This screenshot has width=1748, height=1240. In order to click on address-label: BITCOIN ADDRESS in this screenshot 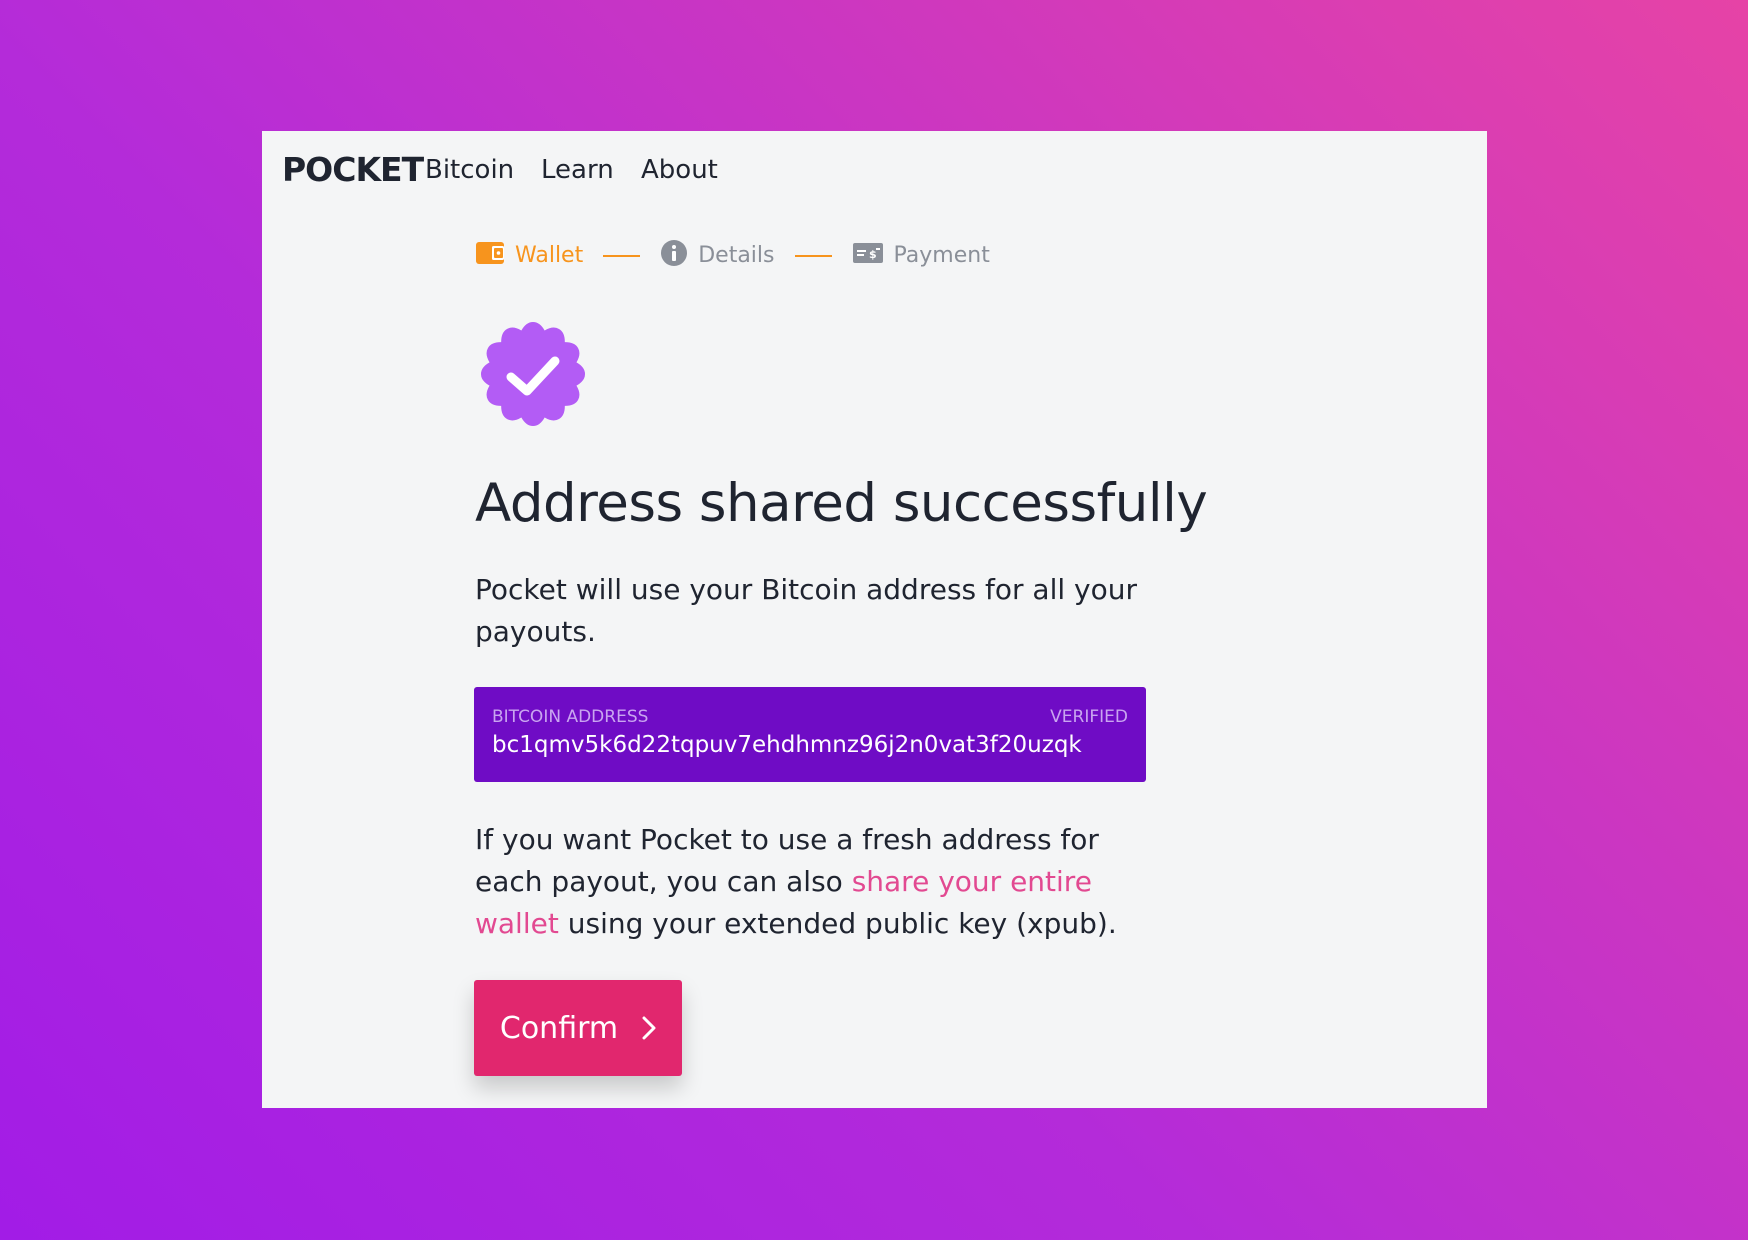, I will do `click(570, 717)`.